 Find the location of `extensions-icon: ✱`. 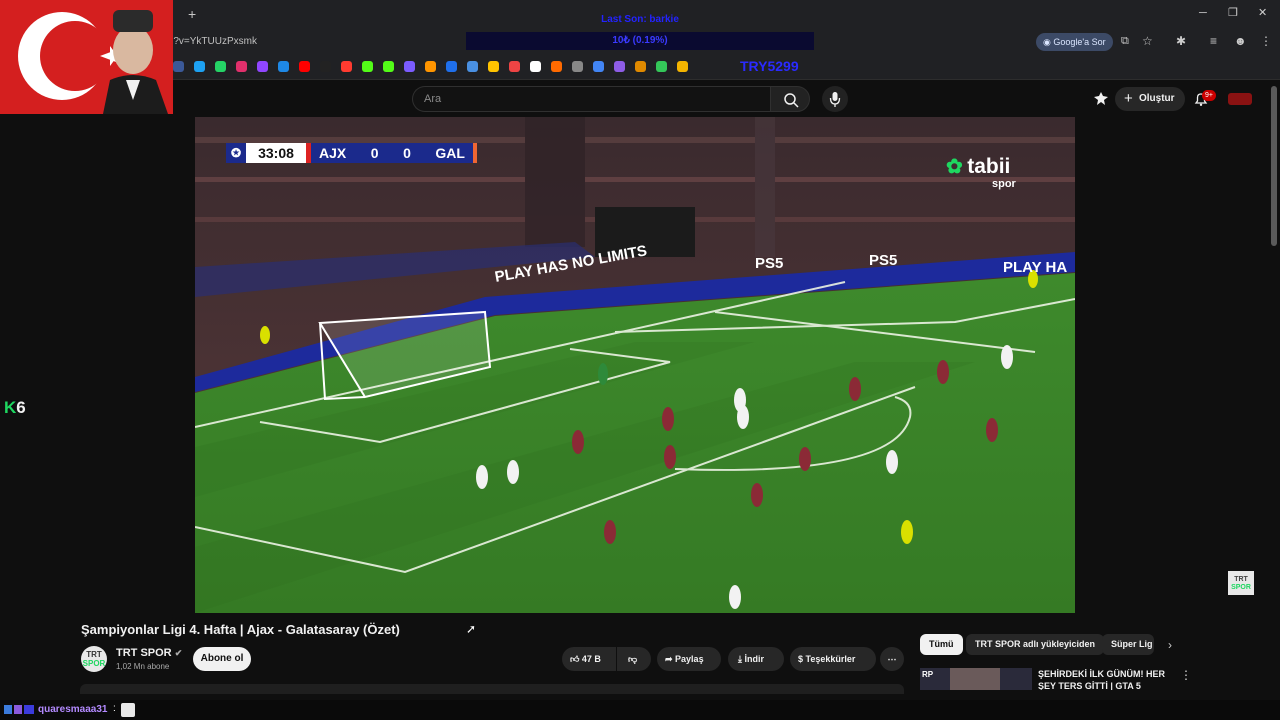

extensions-icon: ✱ is located at coordinates (1181, 41).